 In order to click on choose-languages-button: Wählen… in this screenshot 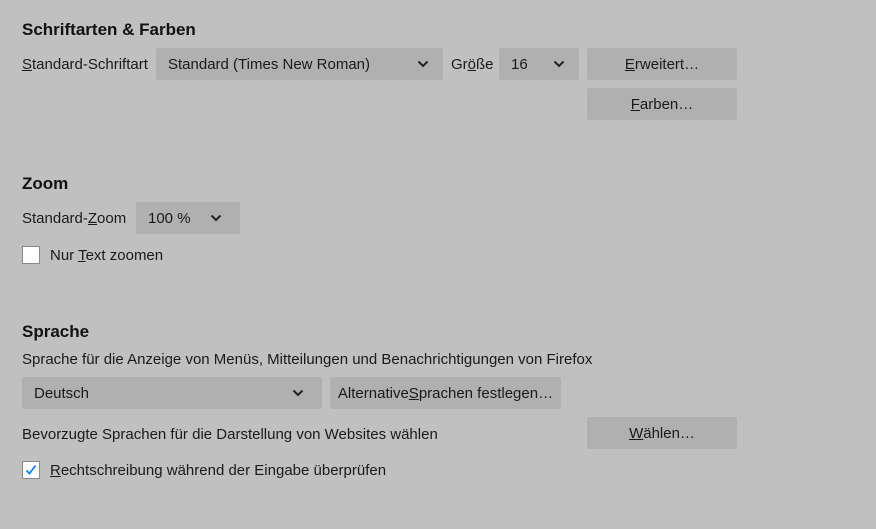, I will do `click(662, 433)`.